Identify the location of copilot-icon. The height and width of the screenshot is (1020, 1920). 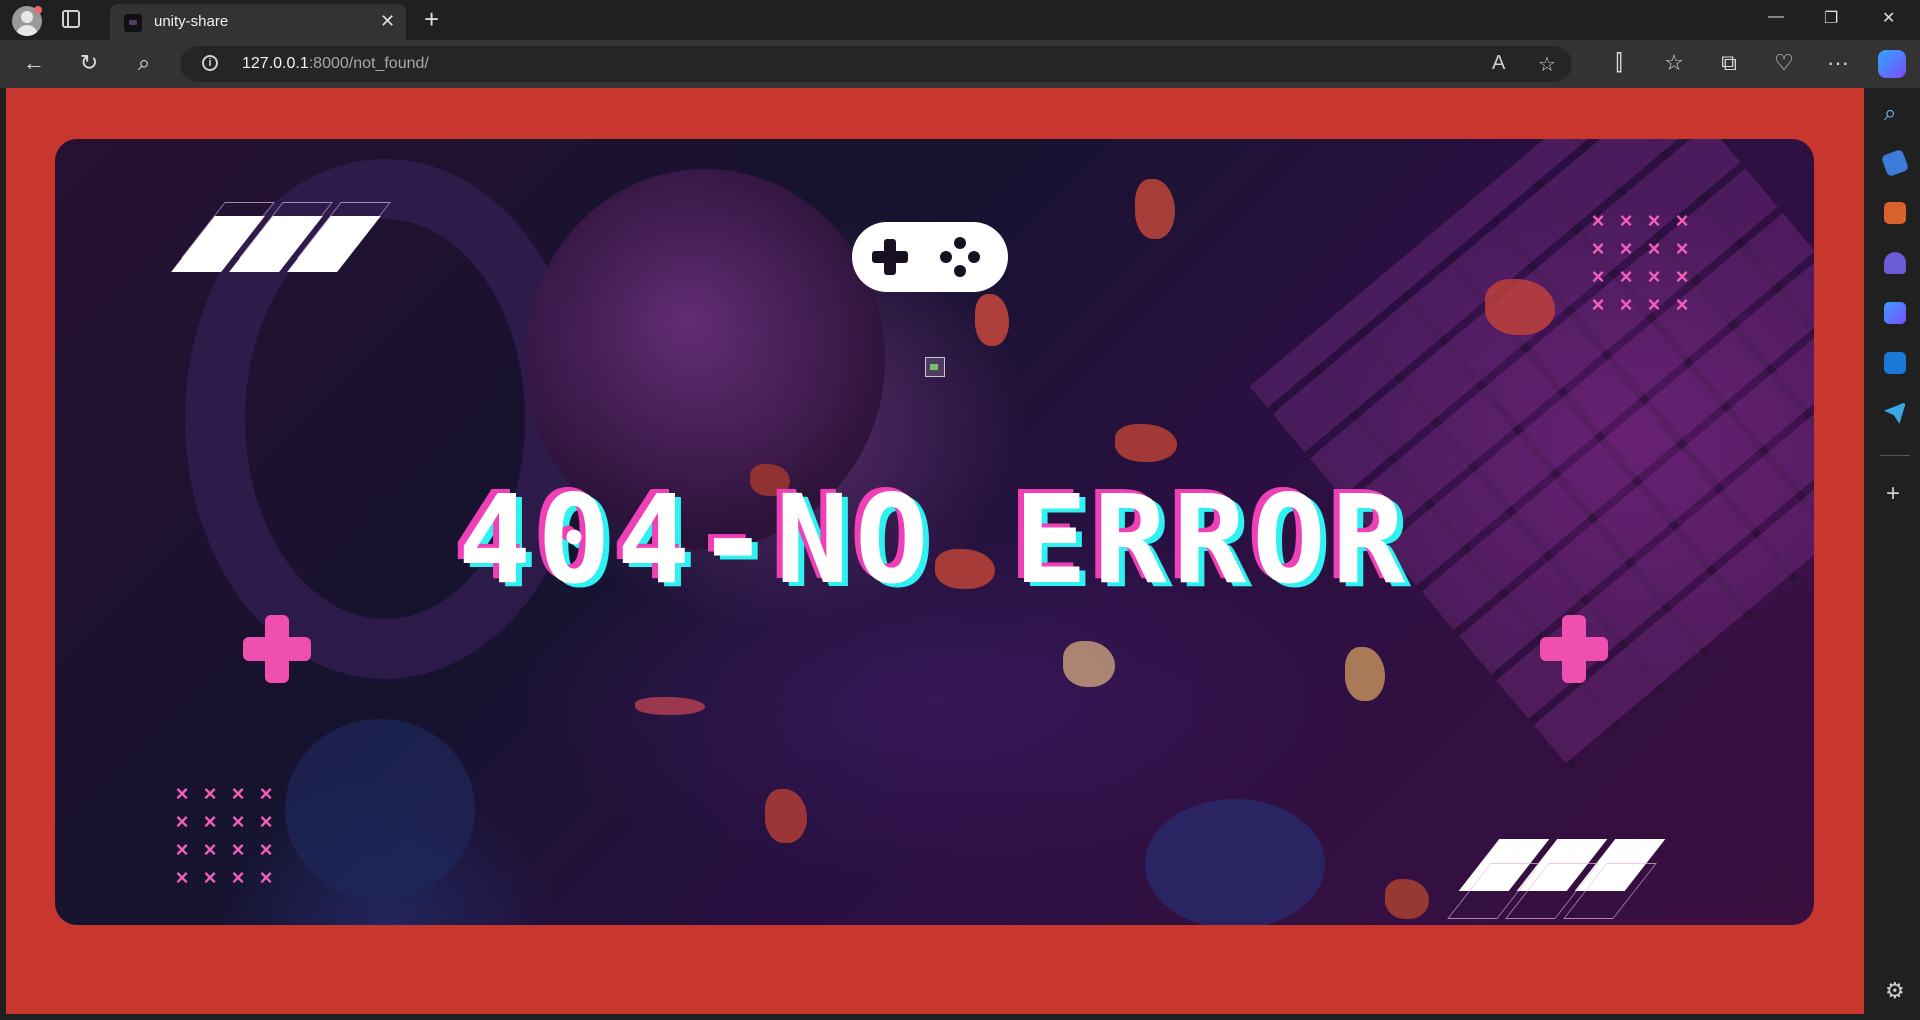
(1892, 64).